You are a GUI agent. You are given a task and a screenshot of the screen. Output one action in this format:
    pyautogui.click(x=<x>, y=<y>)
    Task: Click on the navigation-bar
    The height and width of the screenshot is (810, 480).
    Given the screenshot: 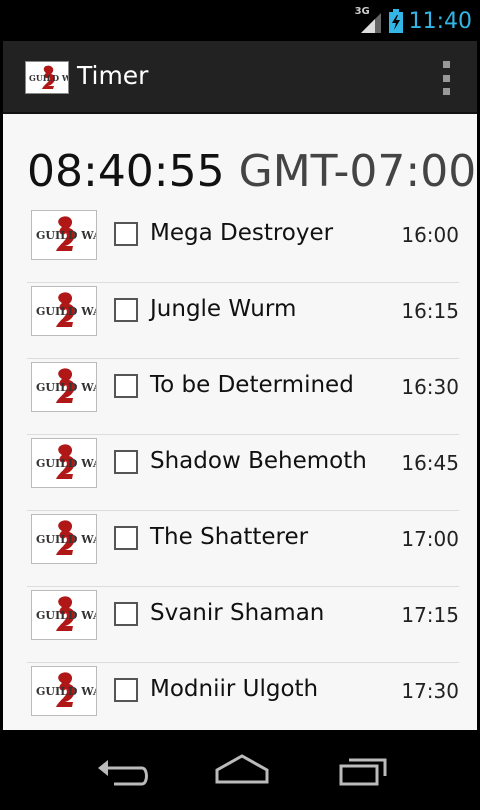 What is the action you would take?
    pyautogui.click(x=240, y=770)
    